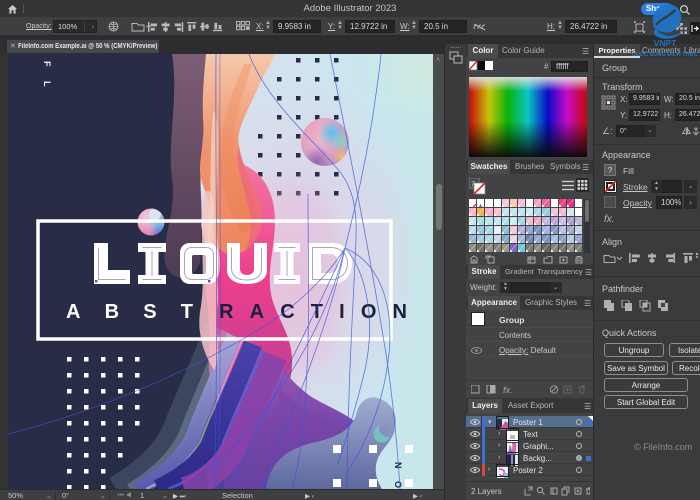 The height and width of the screenshot is (500, 700). I want to click on svg-text: fx., so click(508, 390).